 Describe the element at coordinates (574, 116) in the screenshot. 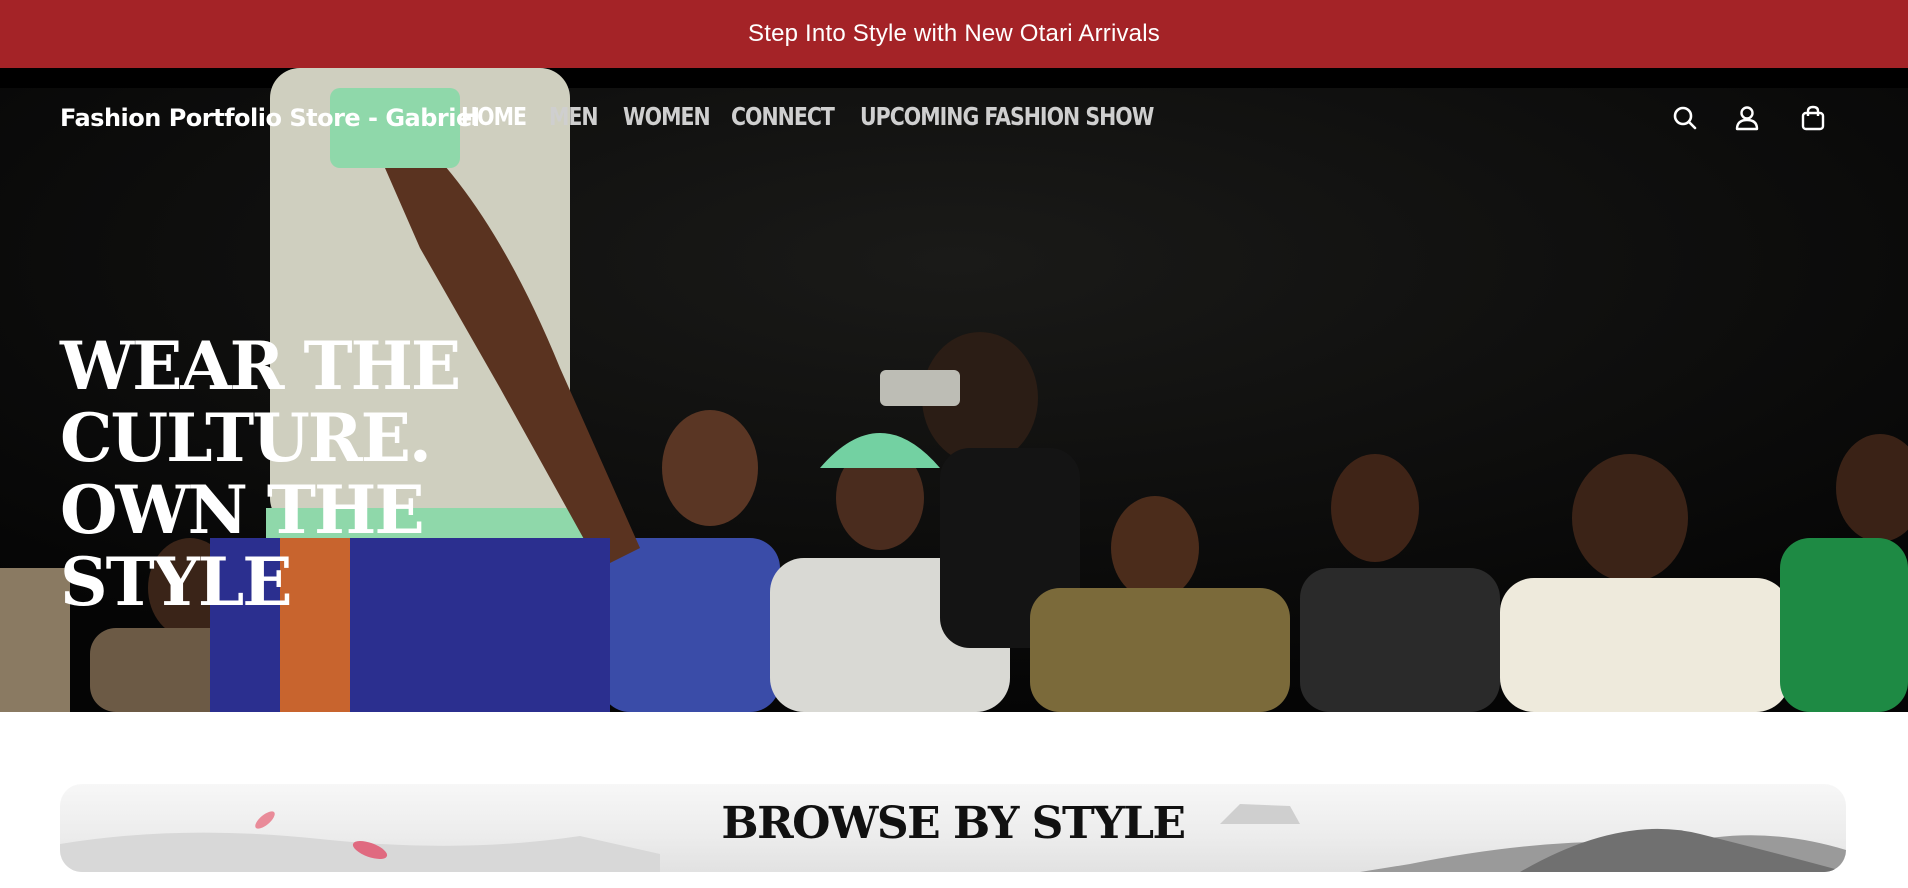

I see `nav-men: MEN` at that location.